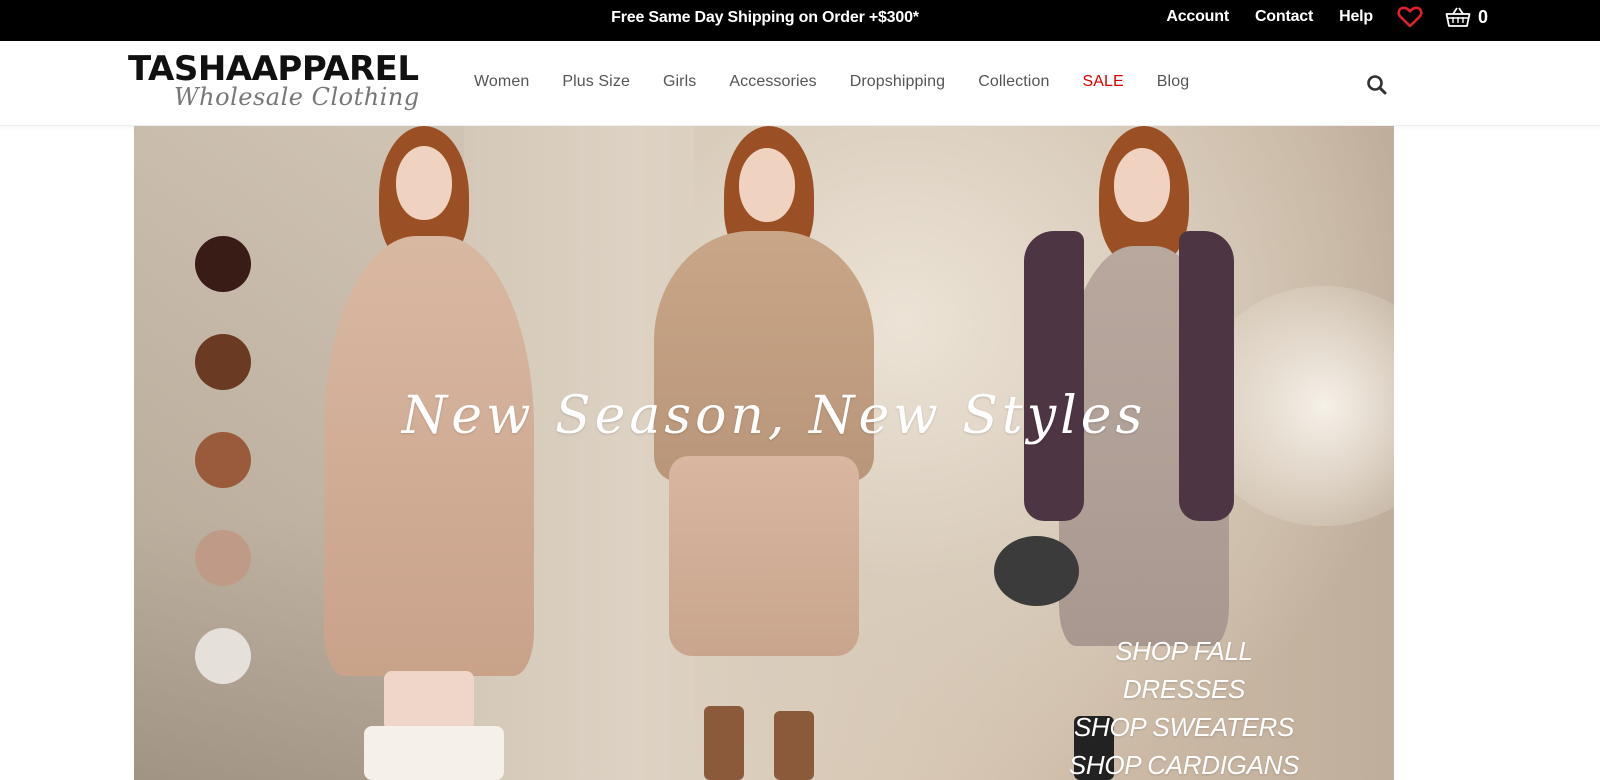 Image resolution: width=1600 pixels, height=780 pixels. Describe the element at coordinates (223, 362) in the screenshot. I see `swatch-chocolate` at that location.